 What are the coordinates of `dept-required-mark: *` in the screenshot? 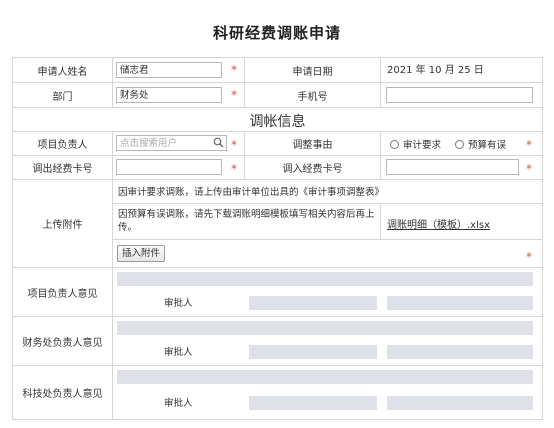 It's located at (234, 95).